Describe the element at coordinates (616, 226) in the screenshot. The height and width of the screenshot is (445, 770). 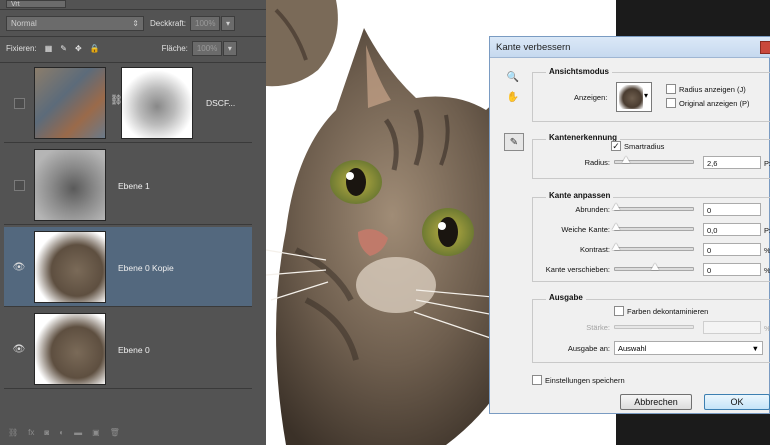
I see `feather-slider-knob` at that location.